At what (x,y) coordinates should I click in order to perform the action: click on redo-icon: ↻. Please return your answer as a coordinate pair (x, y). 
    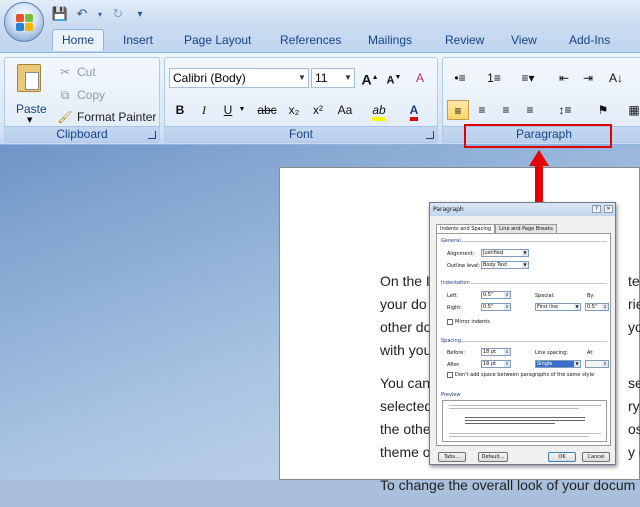
    Looking at the image, I should click on (118, 14).